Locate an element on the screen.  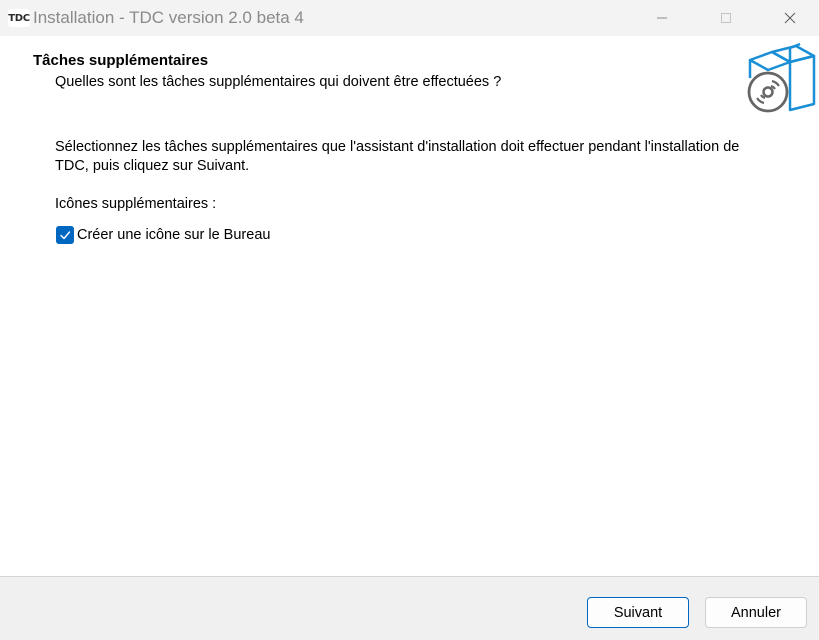
maximize-button is located at coordinates (726, 18).